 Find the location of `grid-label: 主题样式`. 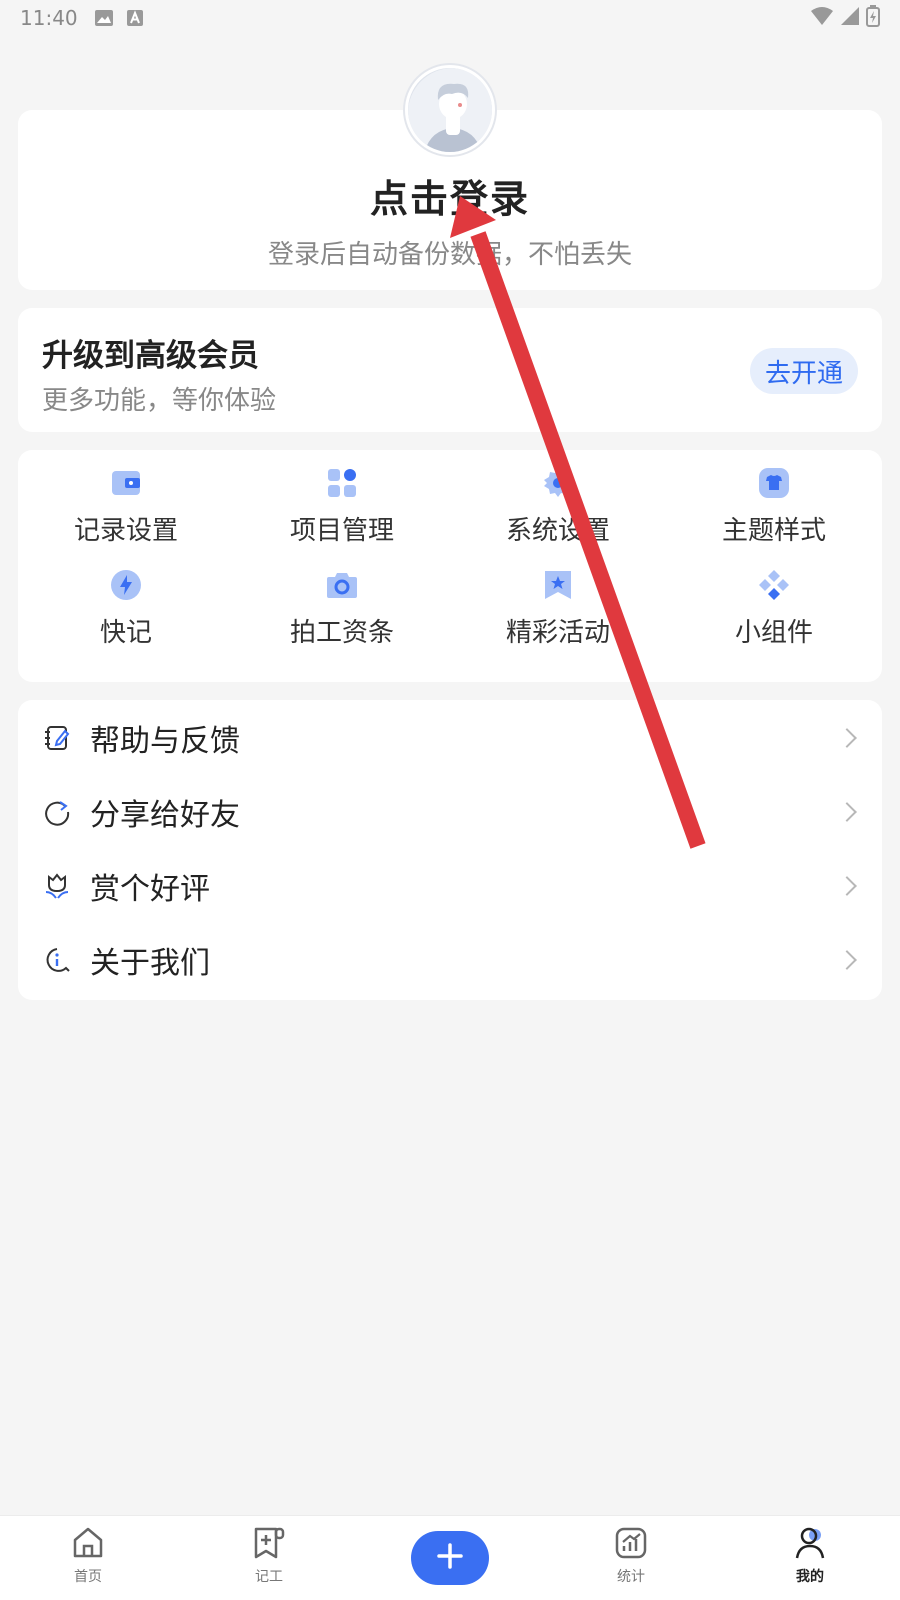

grid-label: 主题样式 is located at coordinates (773, 531).